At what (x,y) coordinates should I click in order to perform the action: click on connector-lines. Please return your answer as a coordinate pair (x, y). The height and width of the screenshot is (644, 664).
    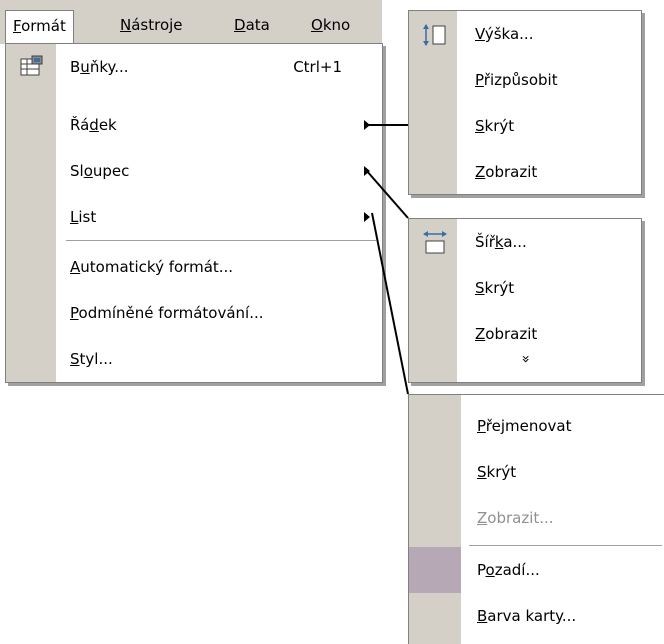
    Looking at the image, I should click on (387, 259).